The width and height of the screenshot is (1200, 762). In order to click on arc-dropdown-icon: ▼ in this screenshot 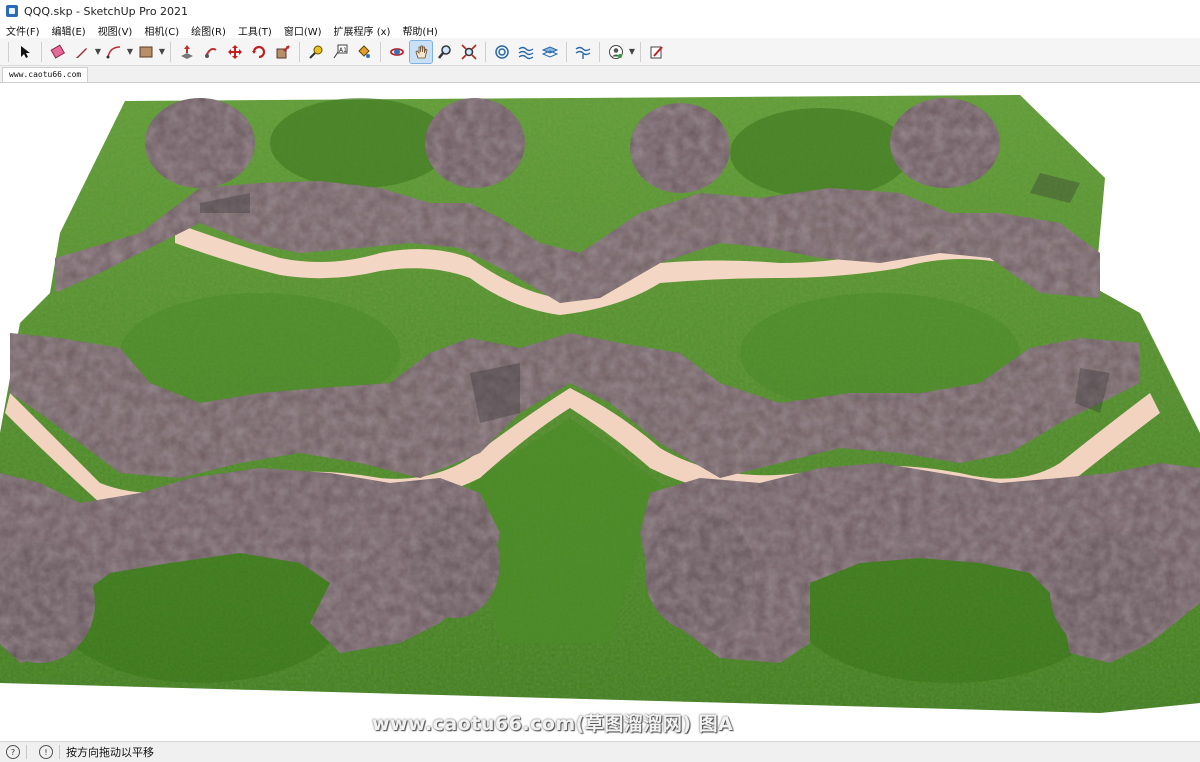, I will do `click(130, 52)`.